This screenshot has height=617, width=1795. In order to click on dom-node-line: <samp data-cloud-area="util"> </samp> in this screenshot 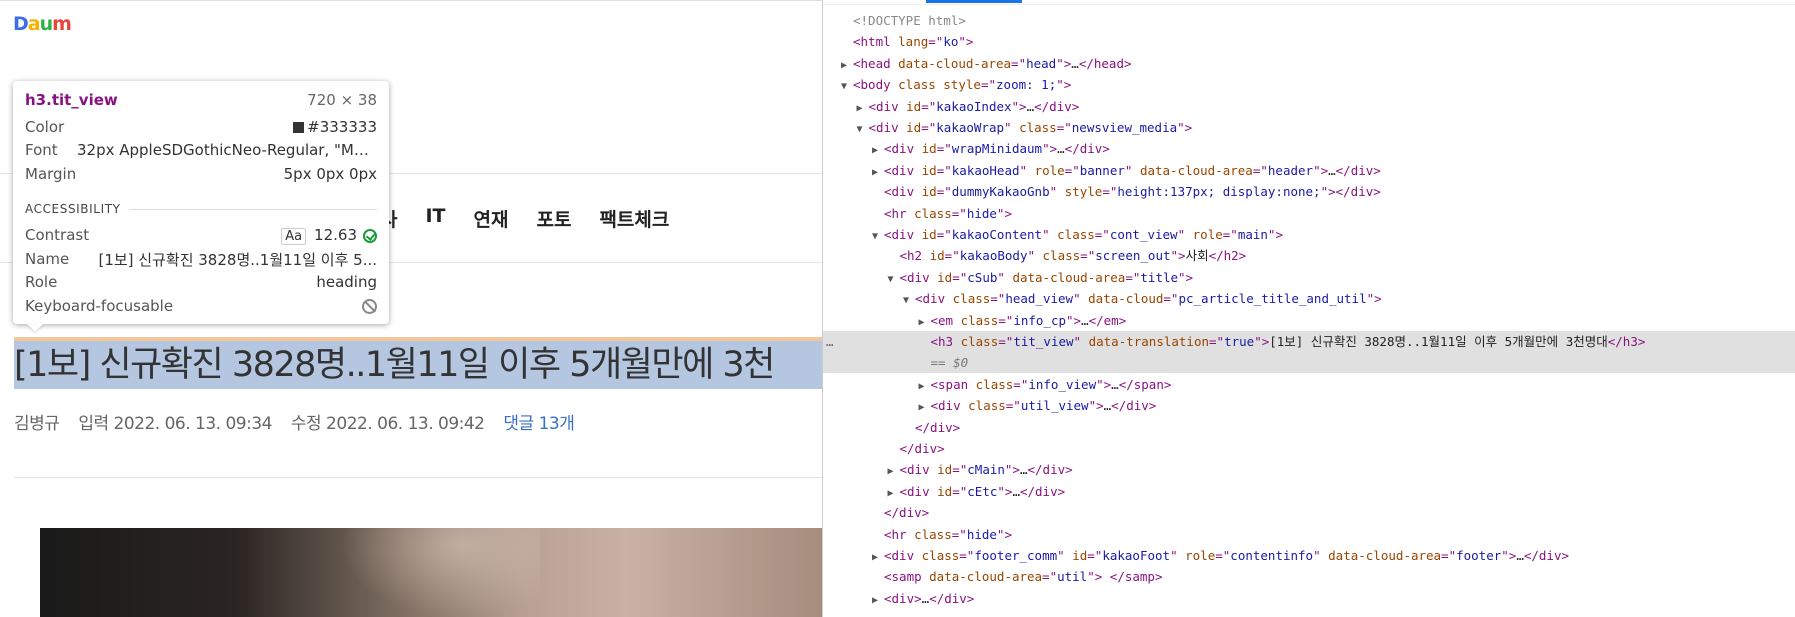, I will do `click(1309, 576)`.